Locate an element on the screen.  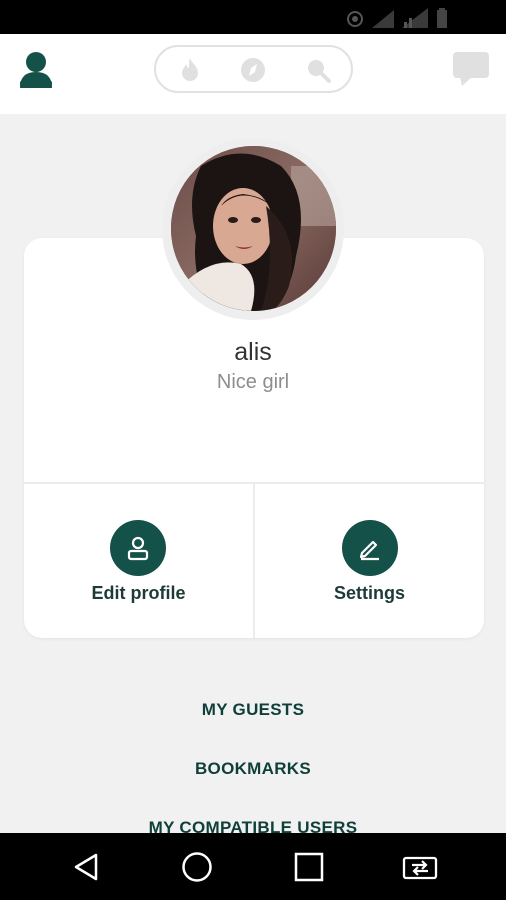
home-icon is located at coordinates (197, 867).